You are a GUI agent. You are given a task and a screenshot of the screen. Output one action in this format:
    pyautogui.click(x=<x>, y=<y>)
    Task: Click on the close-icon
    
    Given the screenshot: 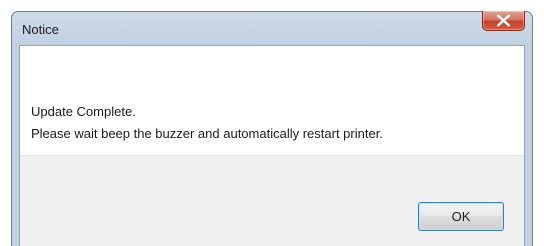 What is the action you would take?
    pyautogui.click(x=503, y=20)
    